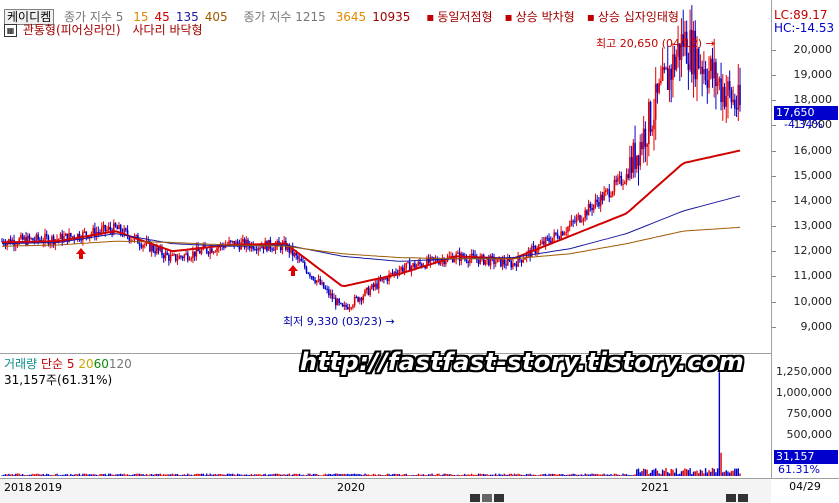 The image size is (839, 503). What do you see at coordinates (487, 498) in the screenshot?
I see `scroll-thumb` at bounding box center [487, 498].